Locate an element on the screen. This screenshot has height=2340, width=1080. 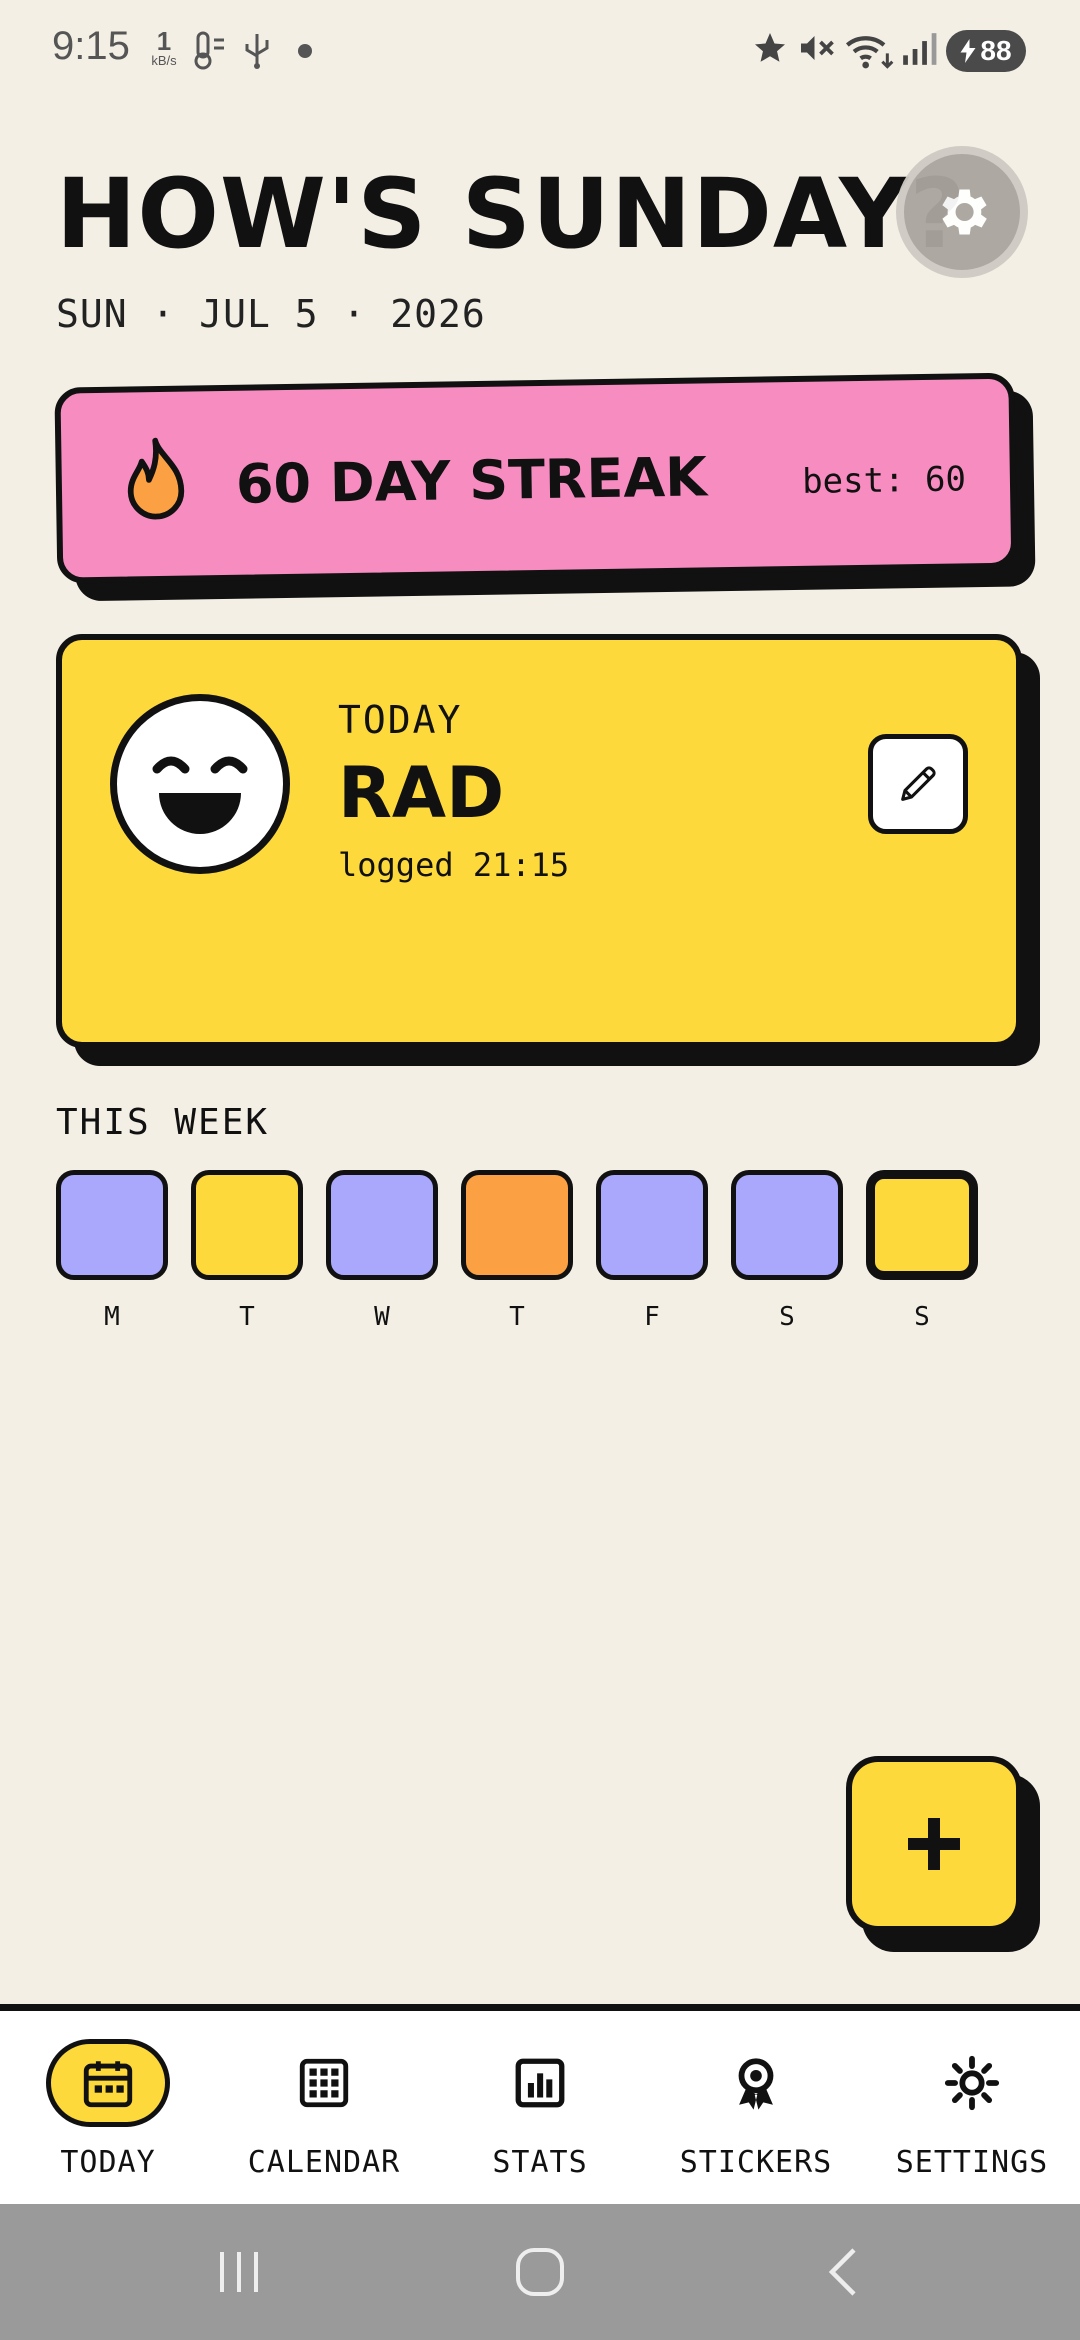
streak-text: 60 DAY STREAK is located at coordinates (471, 480).